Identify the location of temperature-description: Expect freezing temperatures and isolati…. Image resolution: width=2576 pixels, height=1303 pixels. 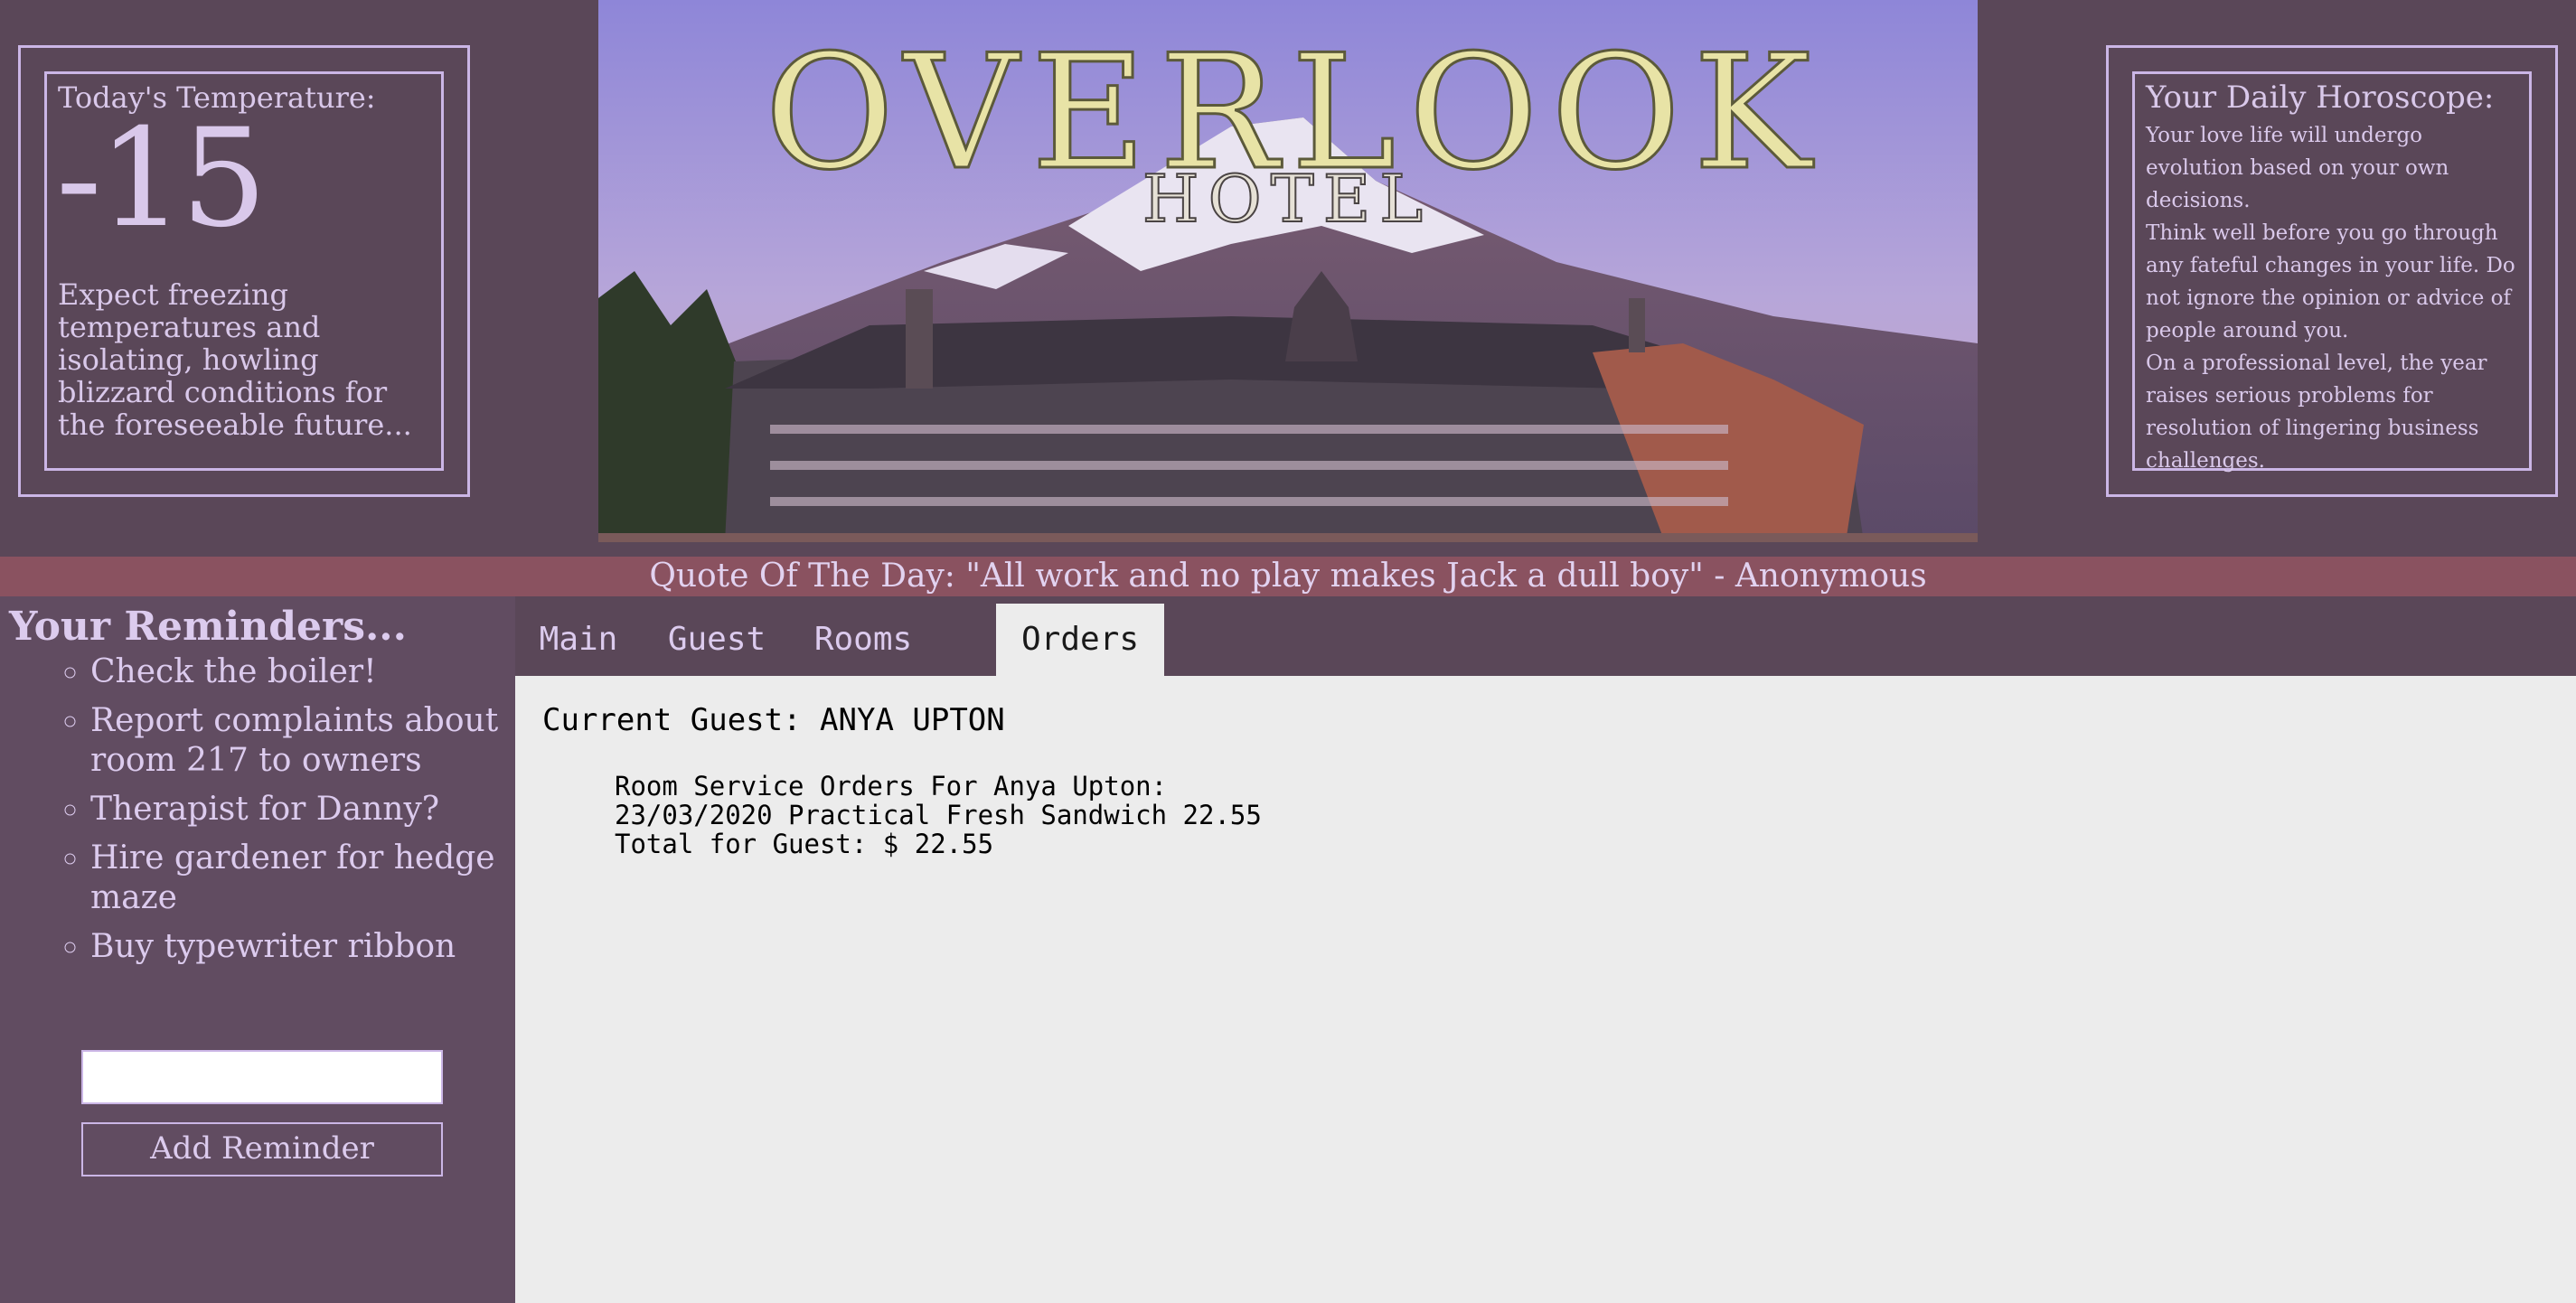
(235, 360).